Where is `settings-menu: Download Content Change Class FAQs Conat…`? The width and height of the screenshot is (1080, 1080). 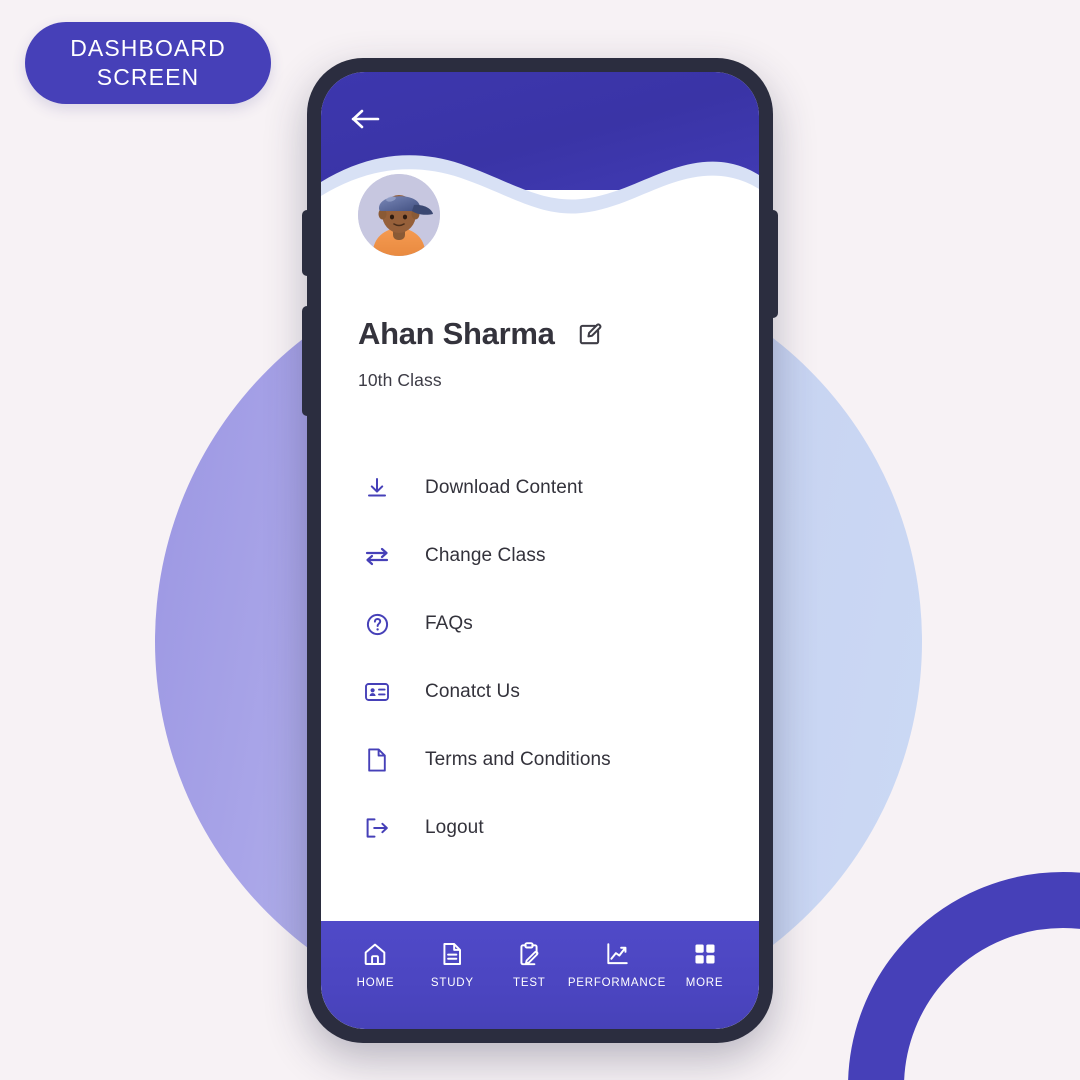
settings-menu: Download Content Change Class FAQs Conat… is located at coordinates (554, 658).